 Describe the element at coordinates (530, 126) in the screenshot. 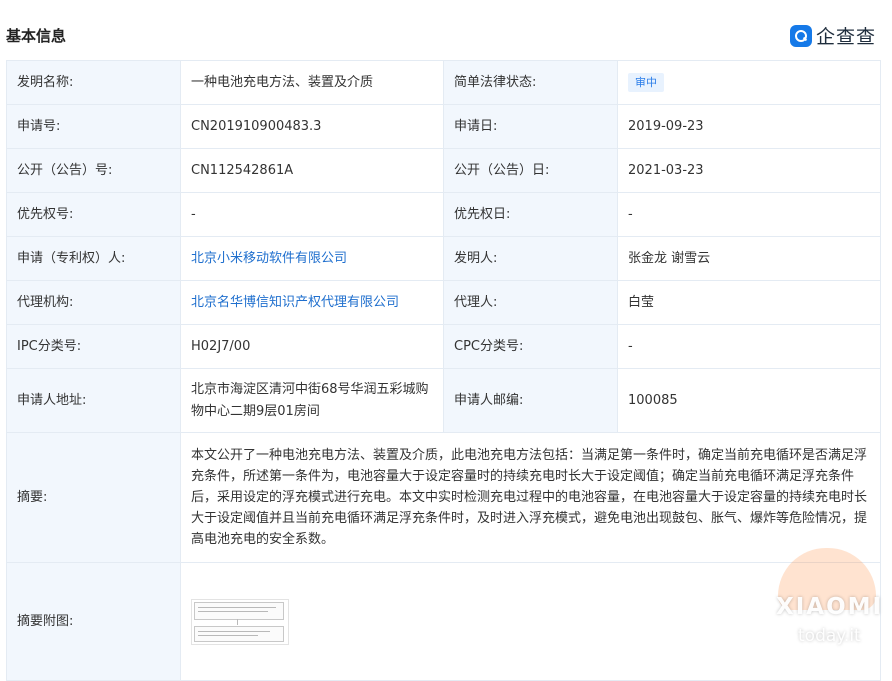

I see `label-application-date: 申请日:` at that location.